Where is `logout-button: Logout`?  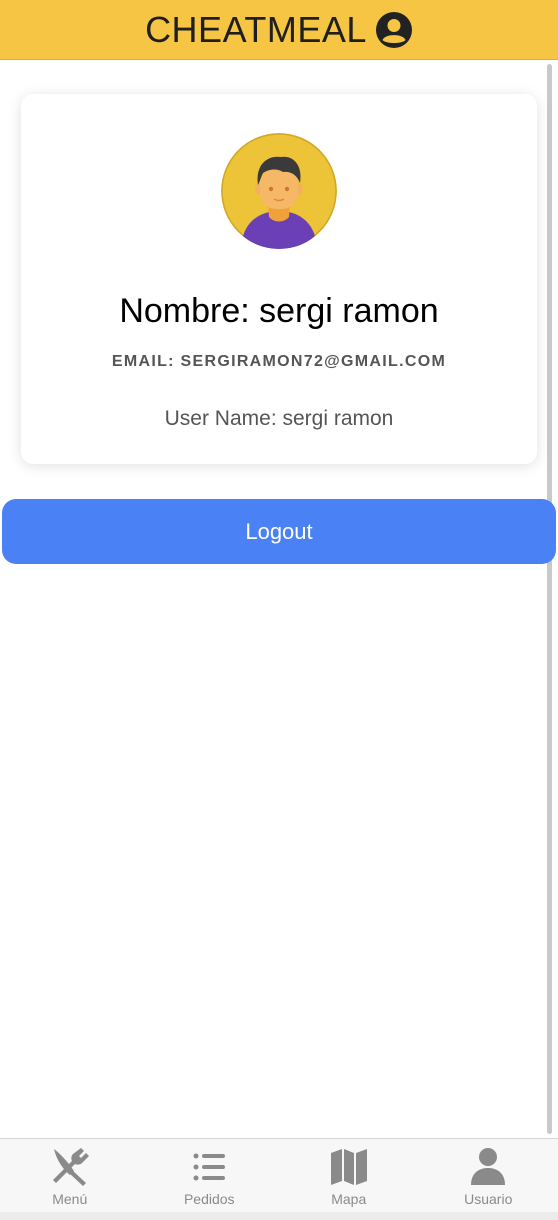
logout-button: Logout is located at coordinates (279, 531).